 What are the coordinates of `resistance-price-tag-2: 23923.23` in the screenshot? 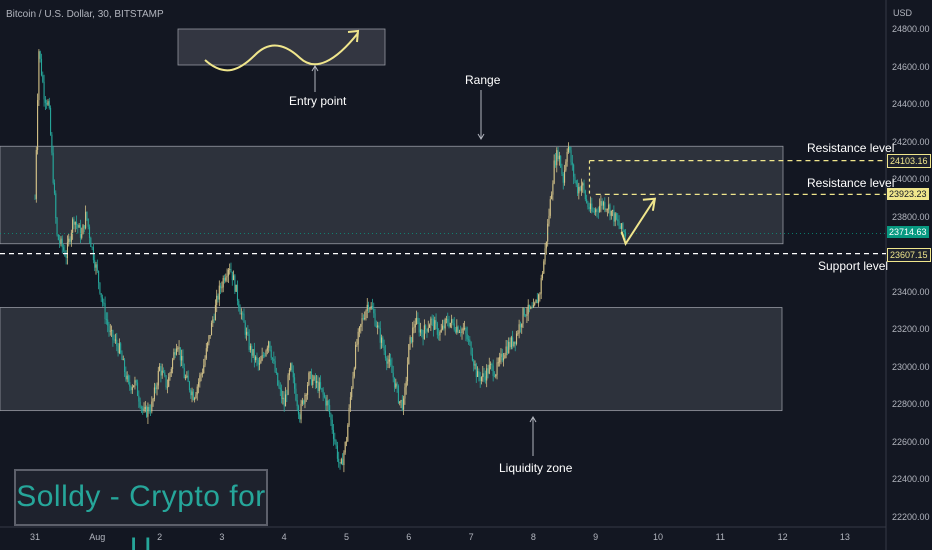 It's located at (908, 194).